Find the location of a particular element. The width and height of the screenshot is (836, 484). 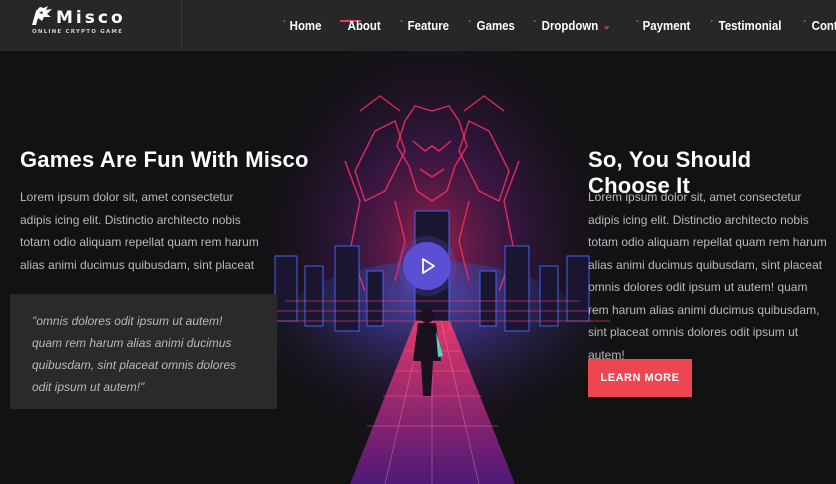

play-icon is located at coordinates (428, 266).